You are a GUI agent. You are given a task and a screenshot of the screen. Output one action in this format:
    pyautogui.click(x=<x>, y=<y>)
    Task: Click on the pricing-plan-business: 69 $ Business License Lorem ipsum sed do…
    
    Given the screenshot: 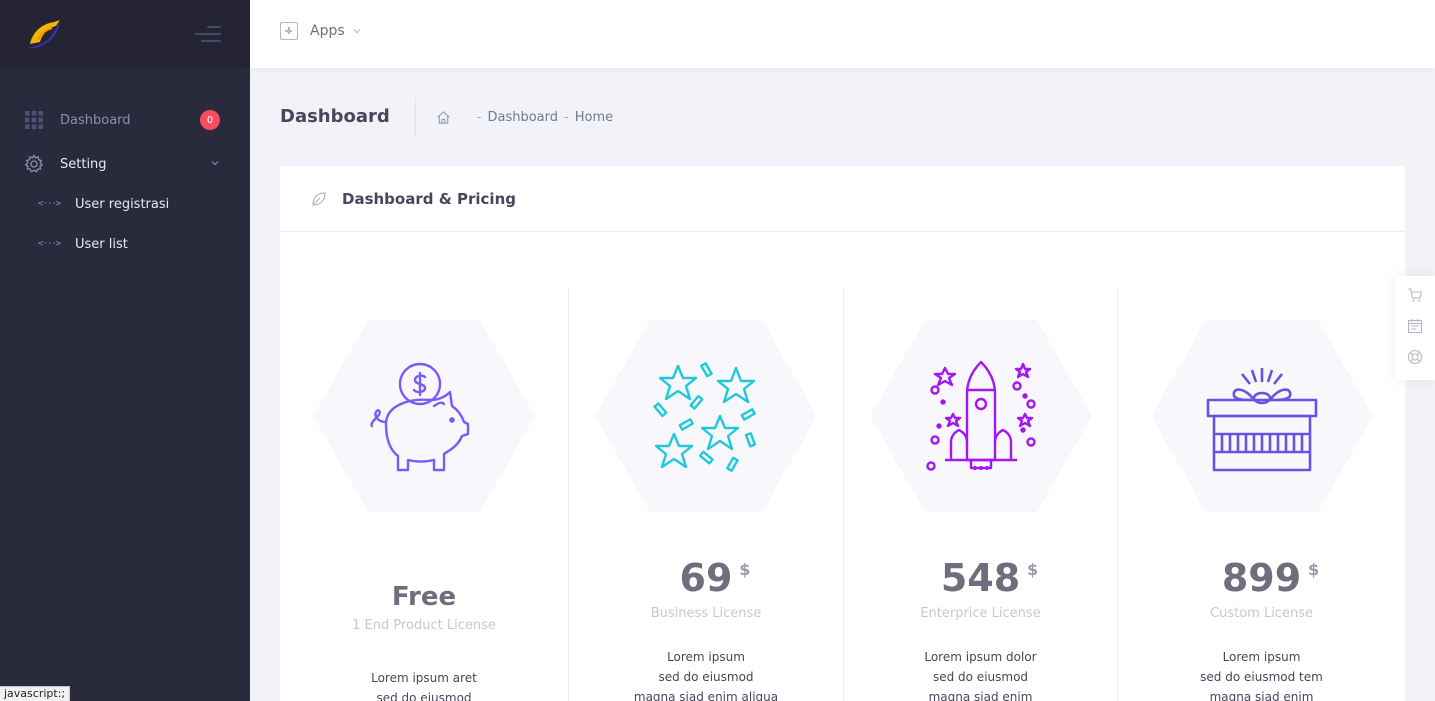 What is the action you would take?
    pyautogui.click(x=705, y=494)
    